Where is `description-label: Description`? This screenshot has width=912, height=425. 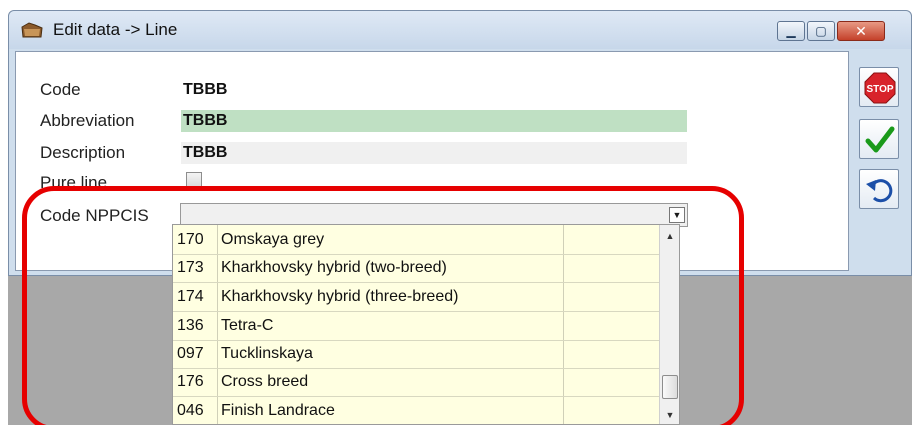
description-label: Description is located at coordinates (83, 152).